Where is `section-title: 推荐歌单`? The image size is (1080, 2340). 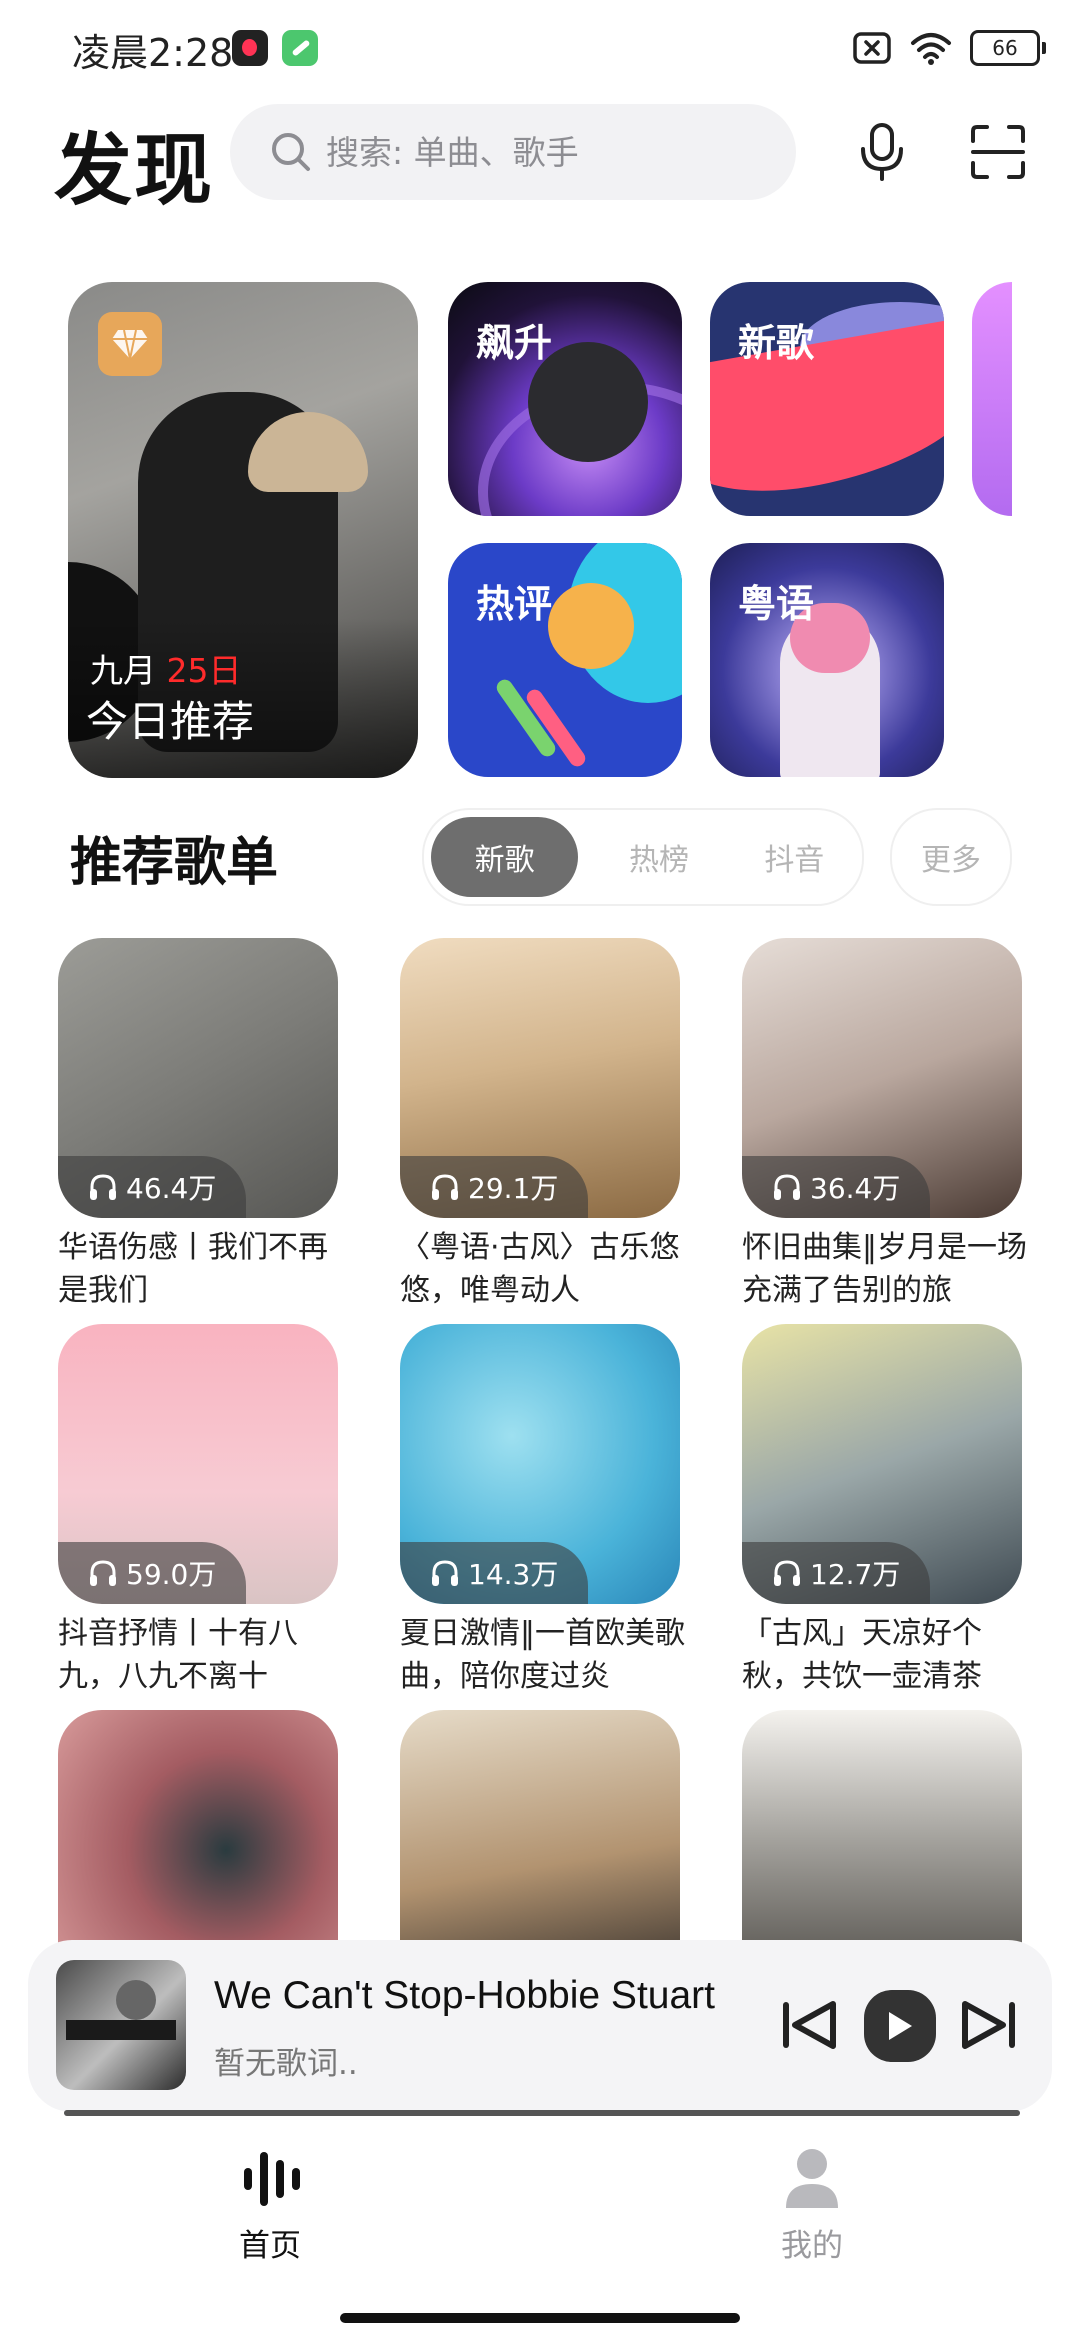
section-title: 推荐歌单 is located at coordinates (174, 863).